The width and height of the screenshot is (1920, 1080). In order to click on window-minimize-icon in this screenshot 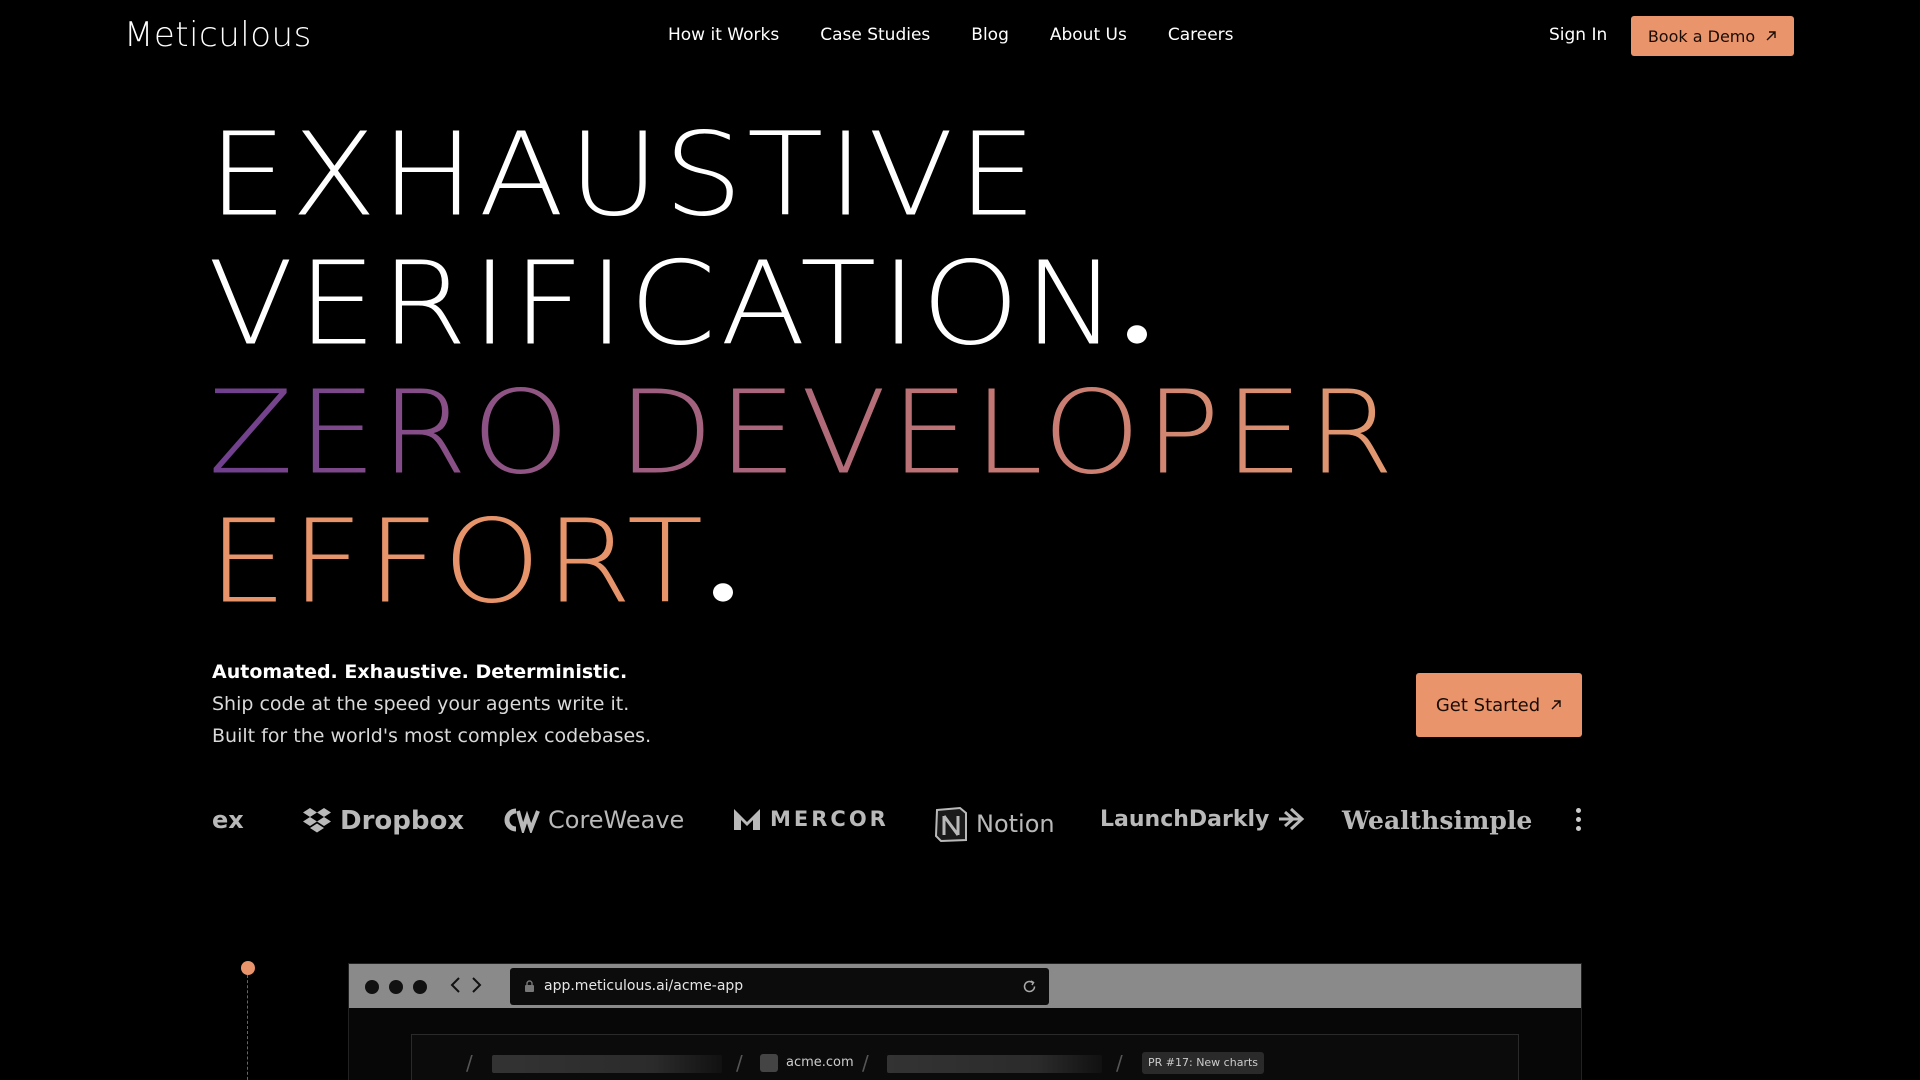, I will do `click(396, 987)`.